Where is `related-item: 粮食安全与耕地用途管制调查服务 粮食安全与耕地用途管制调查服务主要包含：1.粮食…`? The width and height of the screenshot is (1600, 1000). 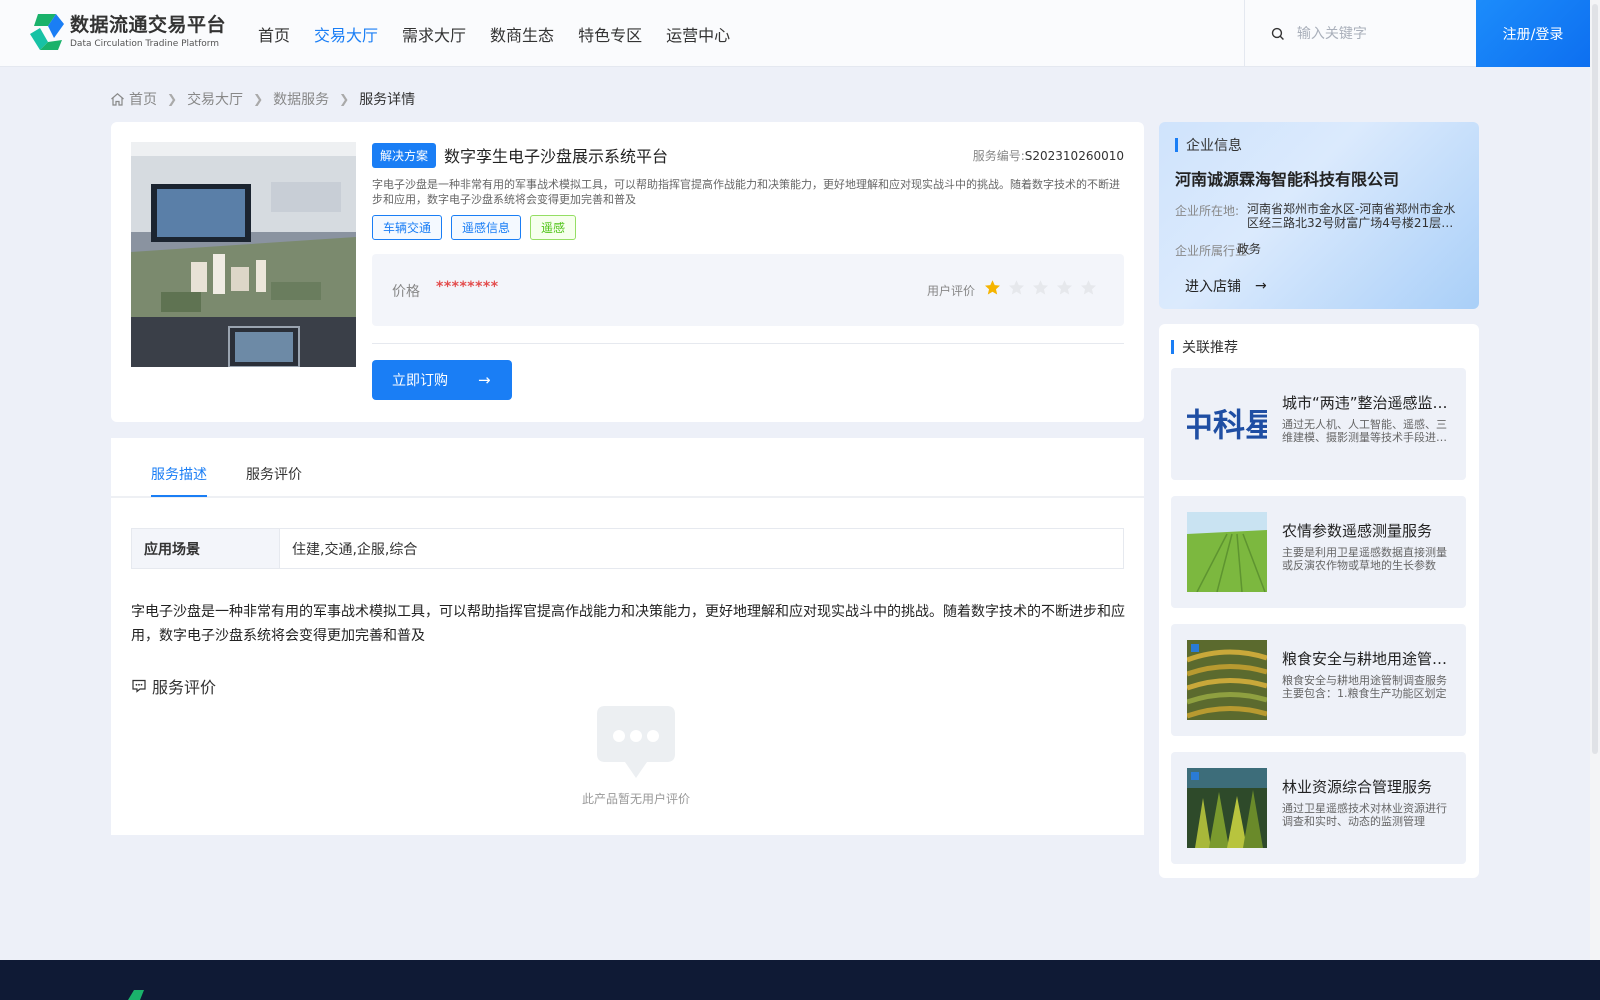
related-item: 粮食安全与耕地用途管制调查服务 粮食安全与耕地用途管制调查服务主要包含：1.粮食… is located at coordinates (1318, 680).